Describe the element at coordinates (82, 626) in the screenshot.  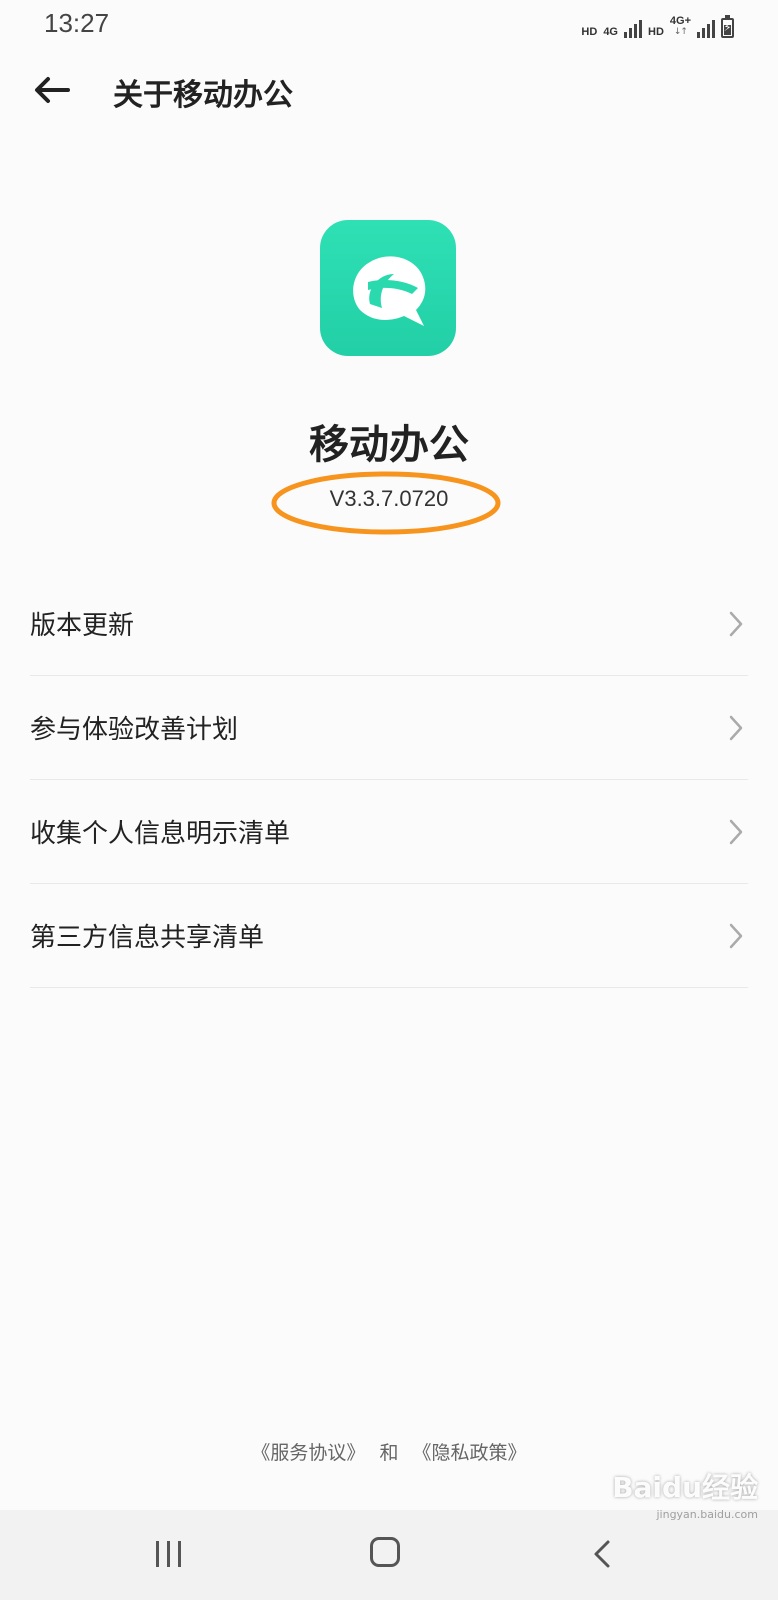
I see `menu-item-label: 版本更新` at that location.